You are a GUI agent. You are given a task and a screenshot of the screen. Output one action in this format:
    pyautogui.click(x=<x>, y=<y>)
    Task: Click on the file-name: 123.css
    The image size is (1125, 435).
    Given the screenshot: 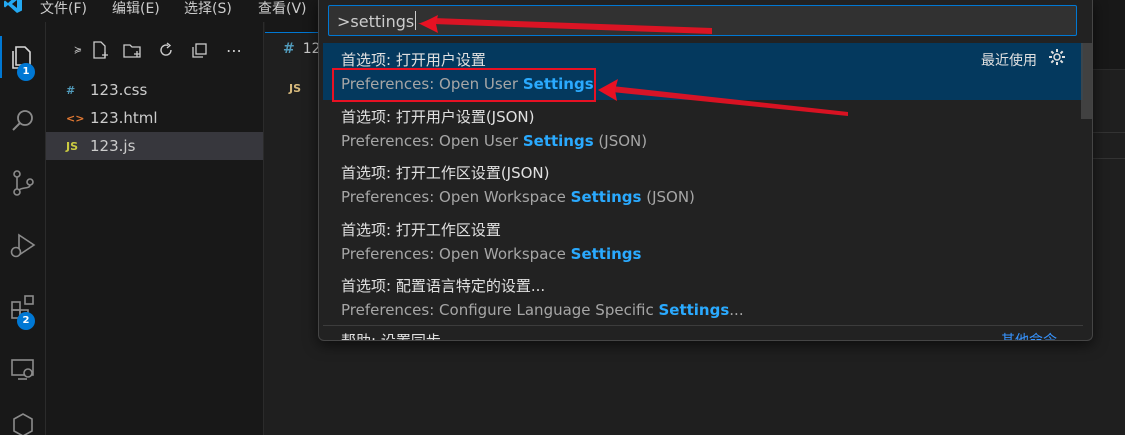 What is the action you would take?
    pyautogui.click(x=119, y=90)
    